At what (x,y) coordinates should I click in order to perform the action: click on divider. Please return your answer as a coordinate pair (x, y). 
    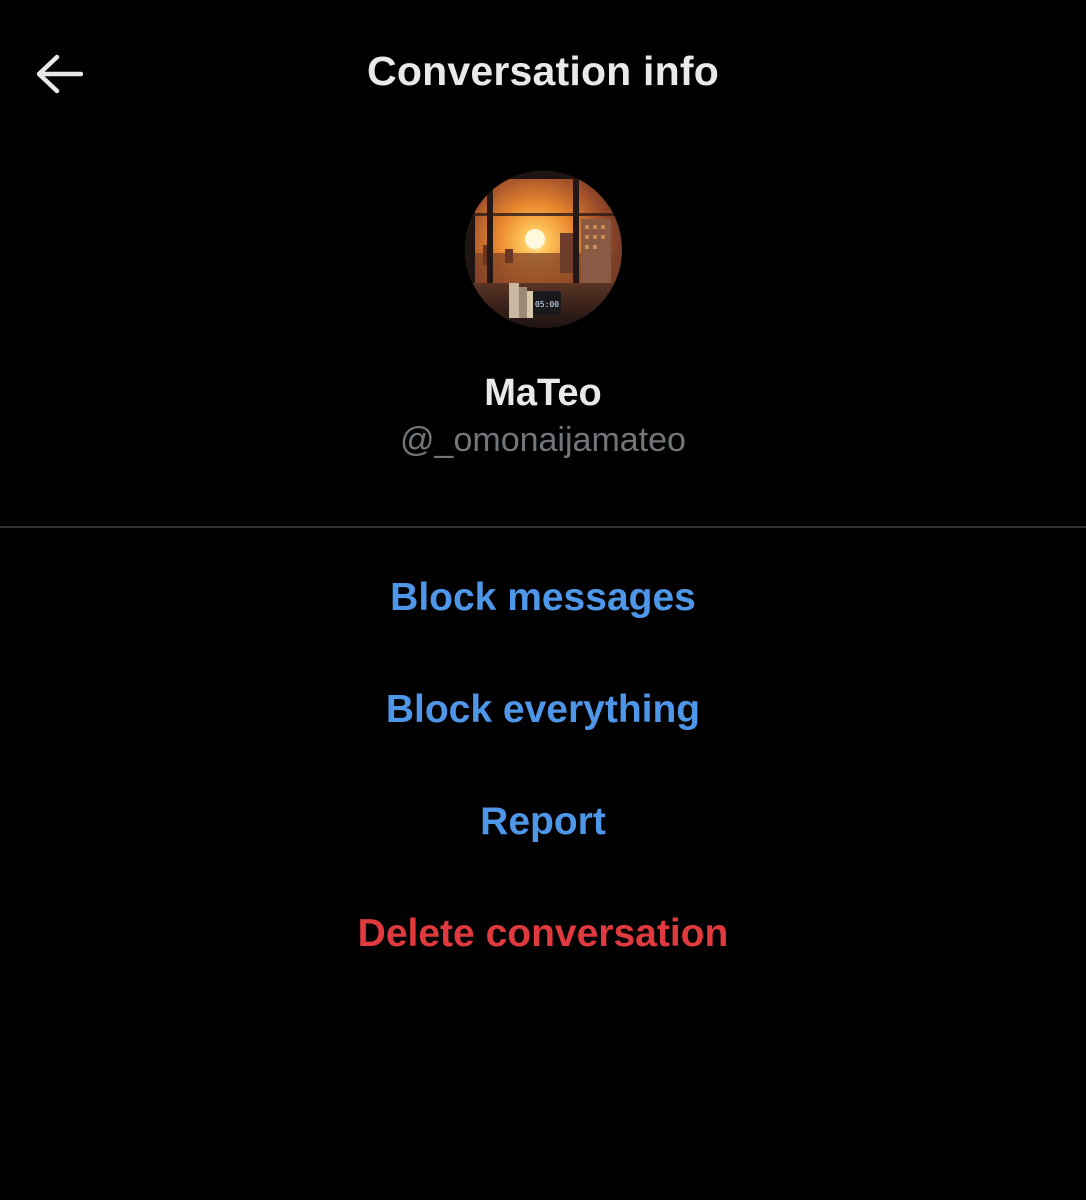
    Looking at the image, I should click on (543, 527).